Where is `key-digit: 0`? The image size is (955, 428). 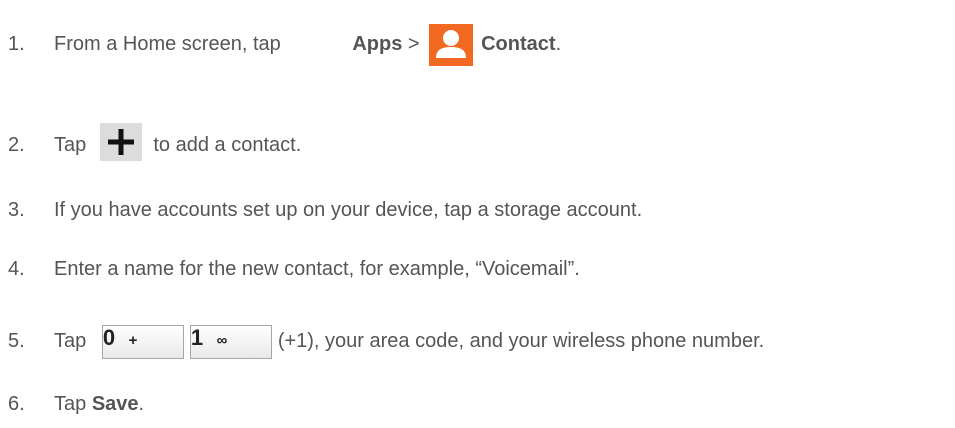 key-digit: 0 is located at coordinates (109, 337).